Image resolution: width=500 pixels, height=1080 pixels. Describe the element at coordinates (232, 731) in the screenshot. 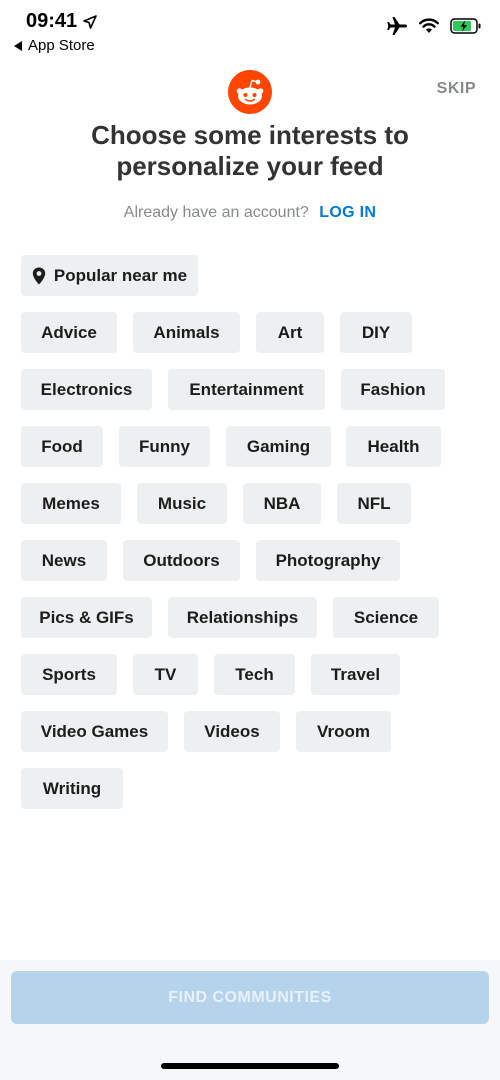

I see `chip-videos: Videos` at that location.